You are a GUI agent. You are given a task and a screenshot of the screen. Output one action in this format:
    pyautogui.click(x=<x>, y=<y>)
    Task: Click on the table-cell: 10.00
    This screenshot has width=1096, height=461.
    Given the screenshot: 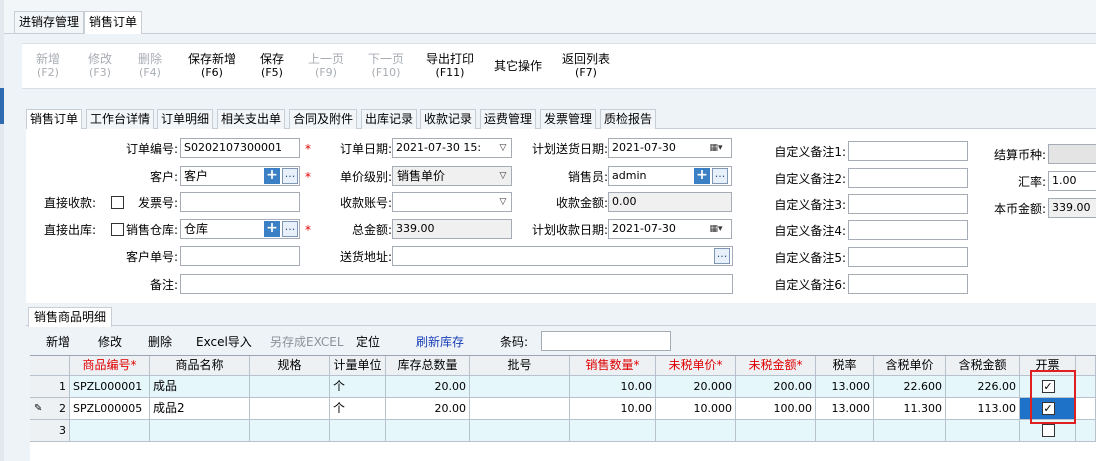 What is the action you would take?
    pyautogui.click(x=613, y=409)
    